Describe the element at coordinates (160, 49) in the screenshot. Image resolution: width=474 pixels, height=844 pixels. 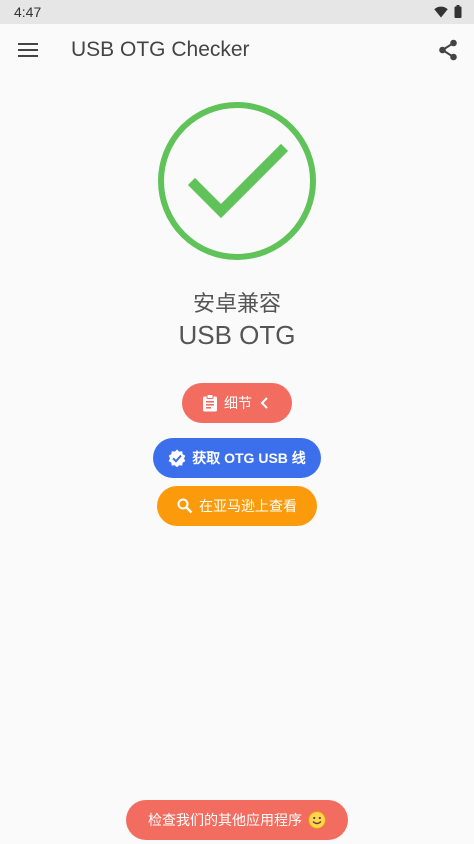
I see `app-title: USB OTG Checker` at that location.